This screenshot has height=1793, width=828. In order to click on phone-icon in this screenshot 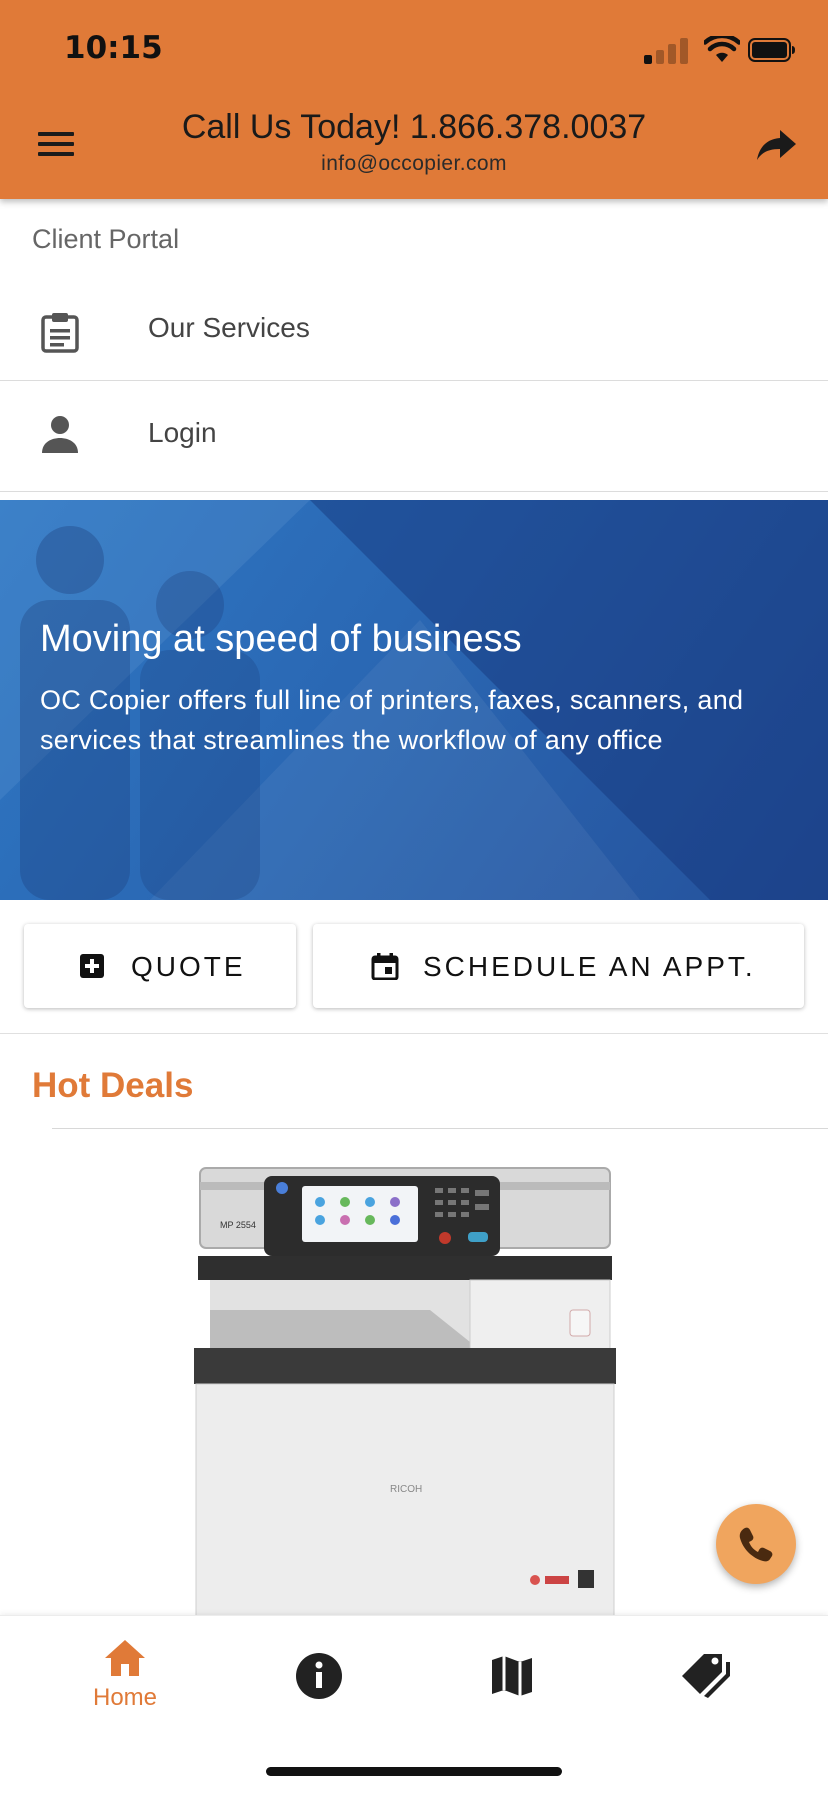, I will do `click(756, 1544)`.